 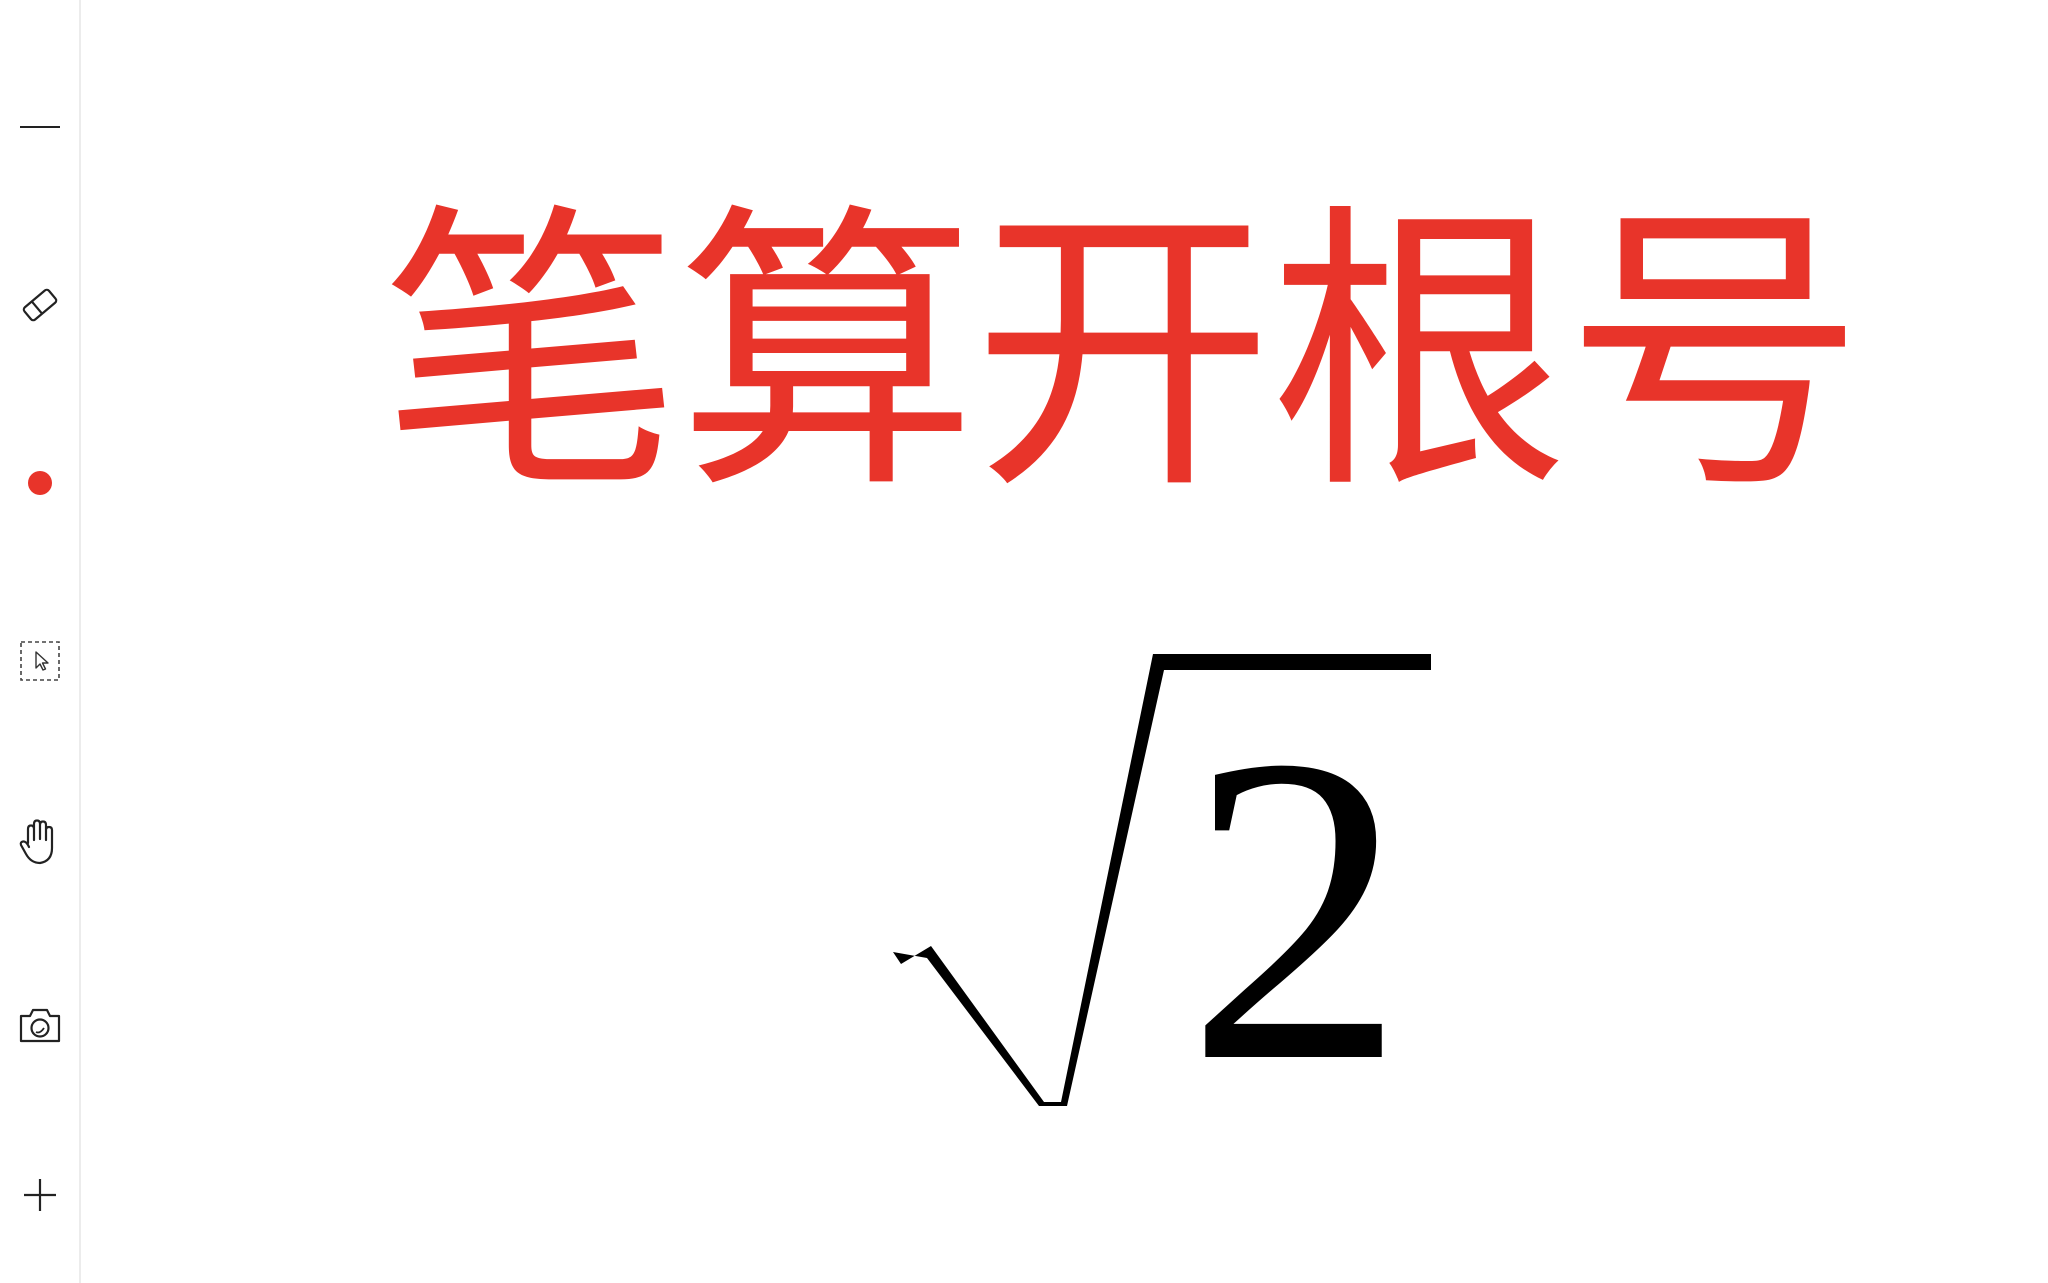 I want to click on add-page-button, so click(x=39, y=1195).